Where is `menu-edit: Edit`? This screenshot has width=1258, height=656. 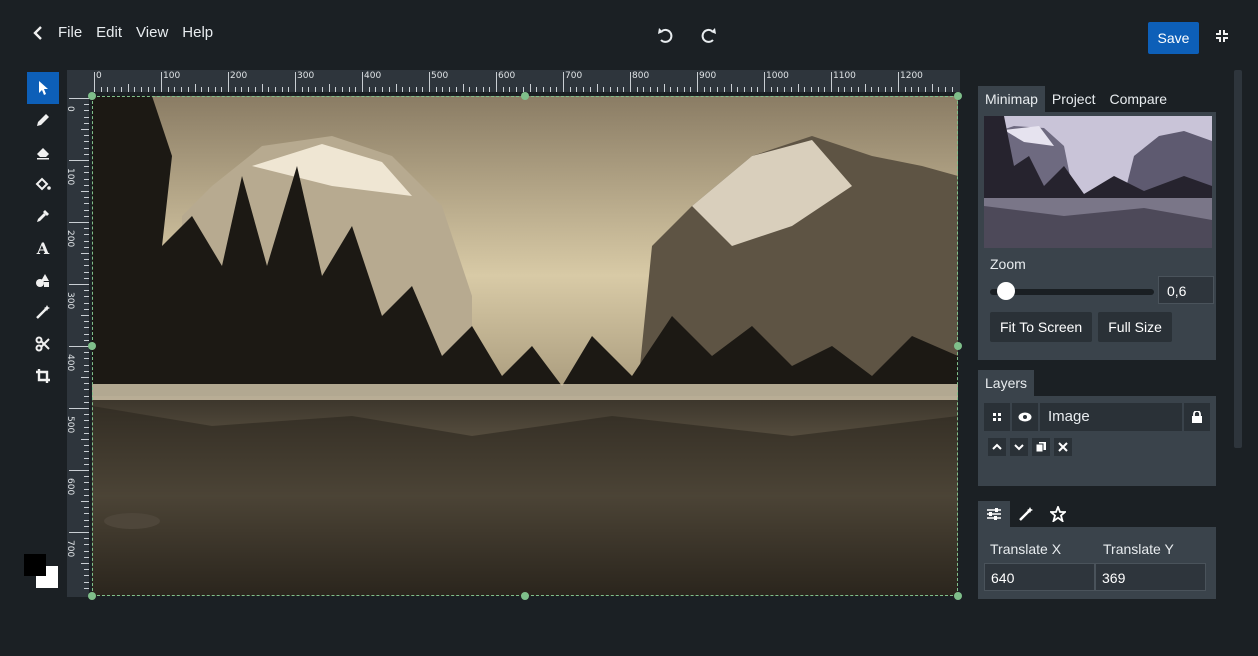
menu-edit: Edit is located at coordinates (109, 32).